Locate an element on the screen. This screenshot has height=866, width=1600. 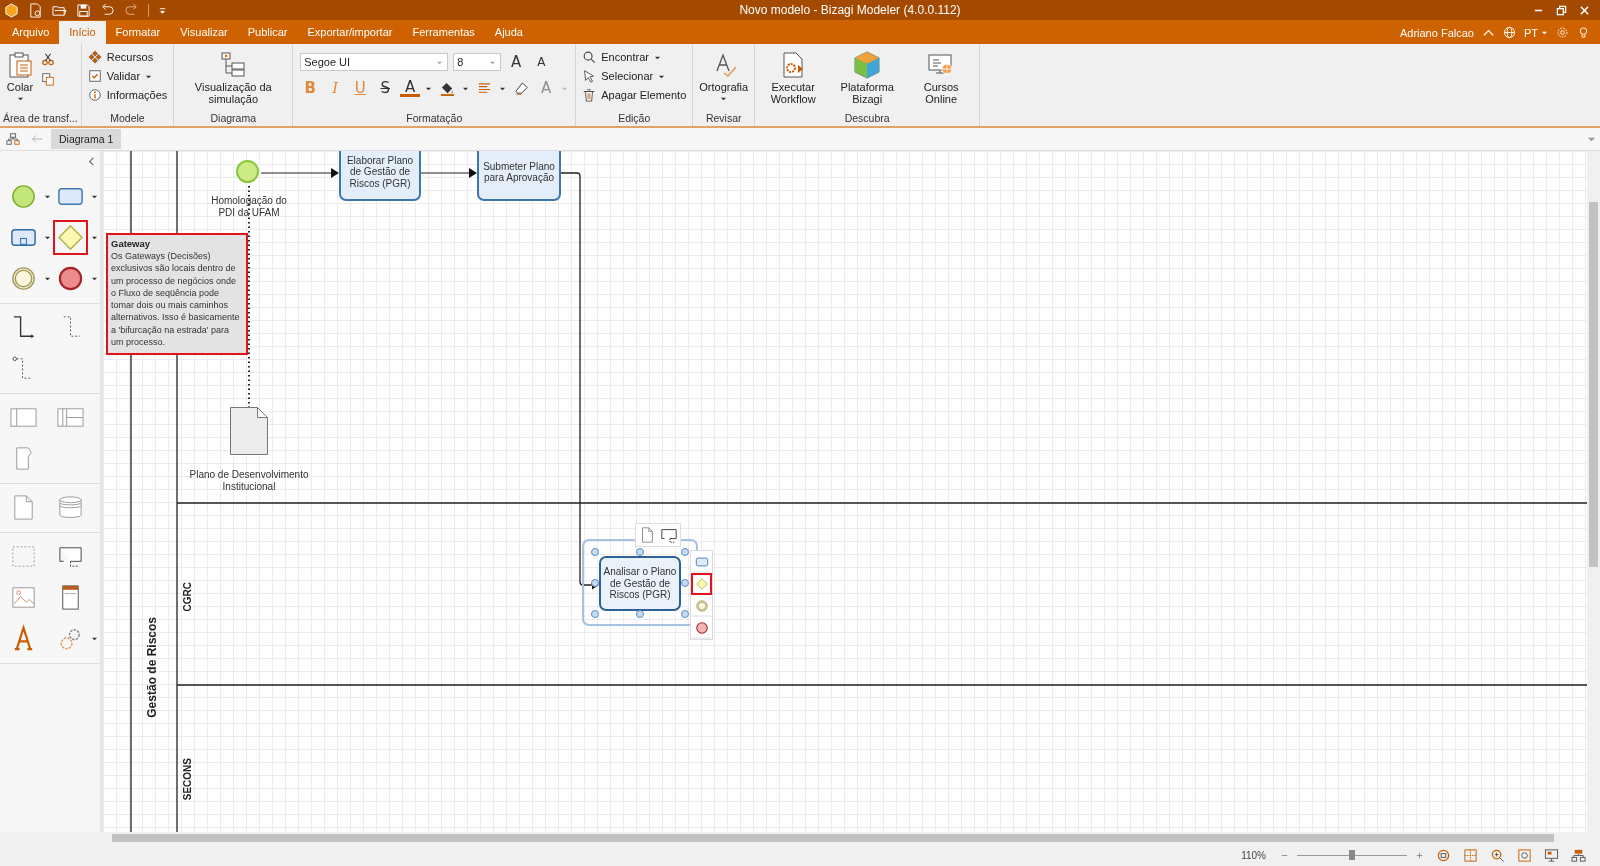
ribbon-button: Plataforma Bizagi is located at coordinates (867, 78).